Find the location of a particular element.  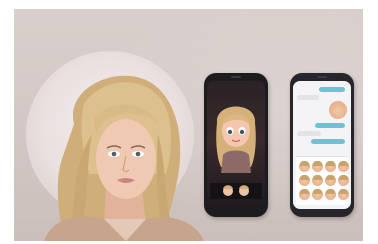

phone-messages is located at coordinates (322, 145).